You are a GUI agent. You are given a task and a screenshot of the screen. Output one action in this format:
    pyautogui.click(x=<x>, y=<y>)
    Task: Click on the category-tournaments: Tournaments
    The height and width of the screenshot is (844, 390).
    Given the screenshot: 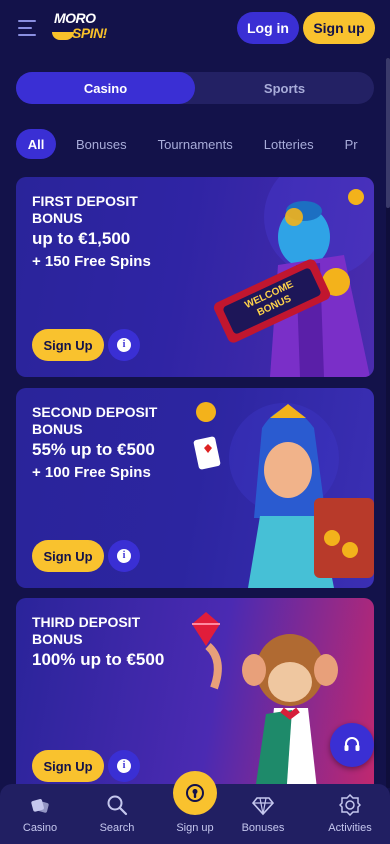 What is the action you would take?
    pyautogui.click(x=195, y=144)
    